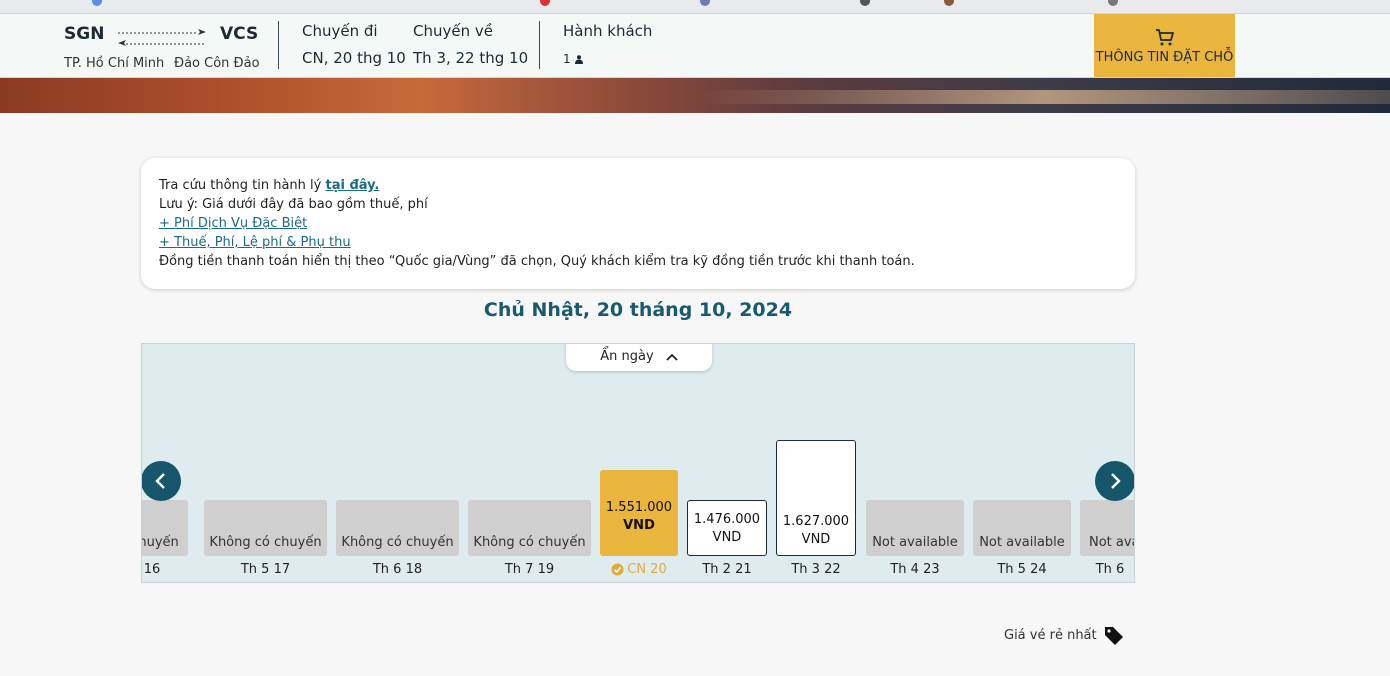  What do you see at coordinates (293, 204) in the screenshot?
I see `fare-note: Lưu ý: Giá dưới đây đã bao gồm thuế, phí` at bounding box center [293, 204].